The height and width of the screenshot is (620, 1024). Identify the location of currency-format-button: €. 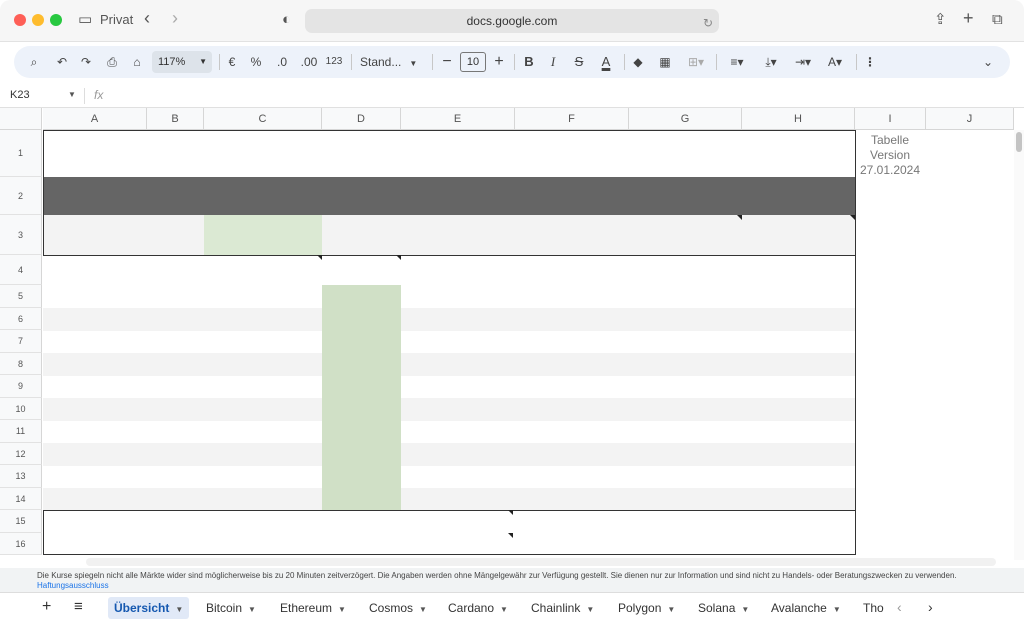
(232, 62).